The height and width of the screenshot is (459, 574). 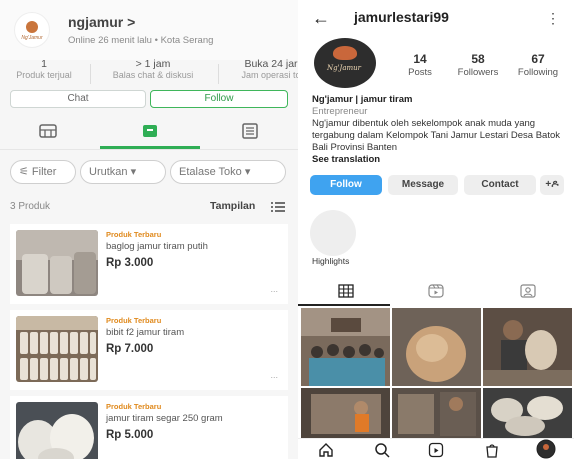 I want to click on posts-count: 14 Posts, so click(x=420, y=65).